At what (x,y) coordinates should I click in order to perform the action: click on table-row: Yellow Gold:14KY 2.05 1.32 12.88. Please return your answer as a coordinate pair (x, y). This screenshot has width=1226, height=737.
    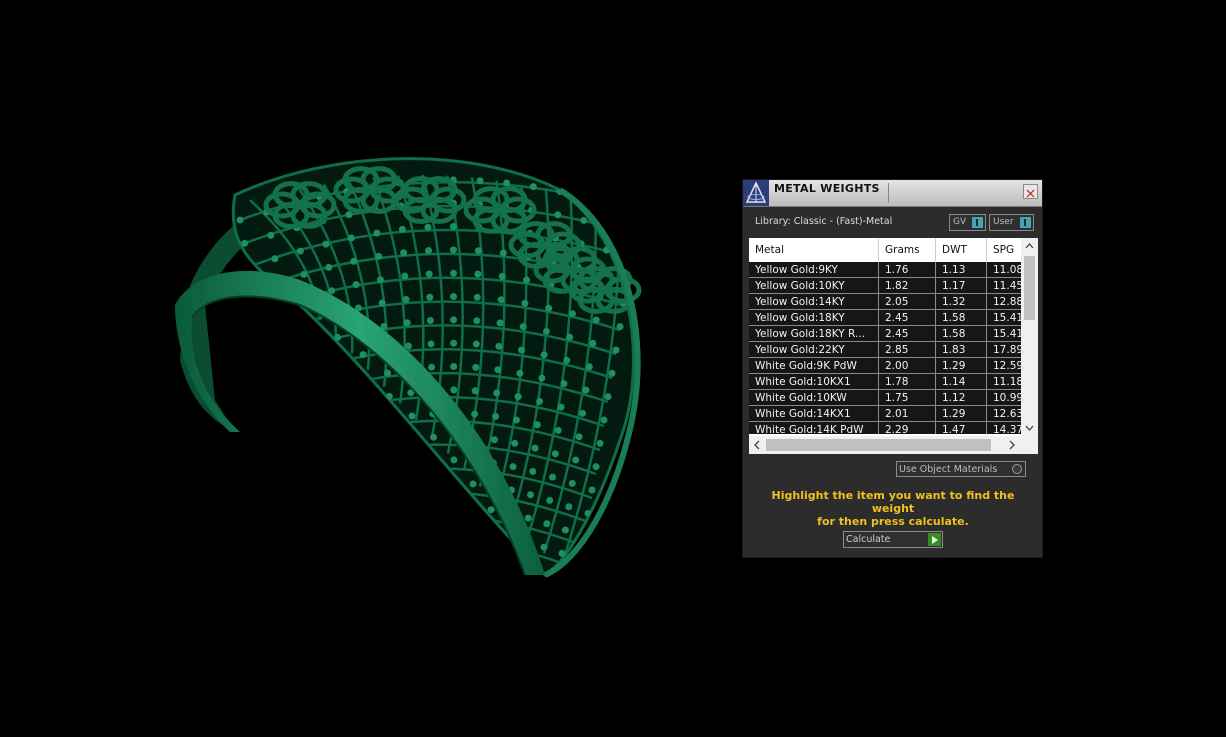
    Looking at the image, I should click on (885, 302).